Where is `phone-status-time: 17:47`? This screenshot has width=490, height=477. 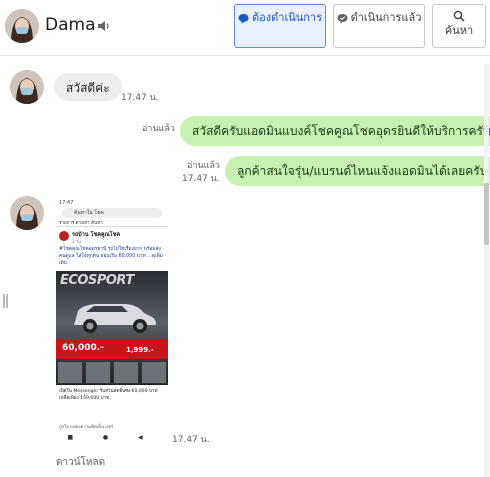 phone-status-time: 17:47 is located at coordinates (66, 203).